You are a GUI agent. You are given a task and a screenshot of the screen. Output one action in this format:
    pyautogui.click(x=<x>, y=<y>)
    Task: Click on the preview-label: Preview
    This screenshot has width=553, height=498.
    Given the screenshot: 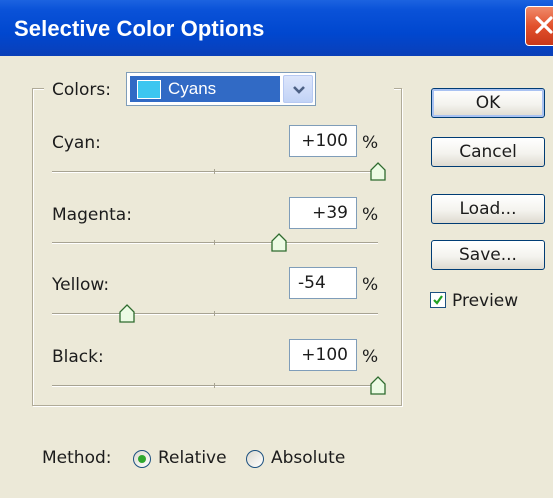 What is the action you would take?
    pyautogui.click(x=485, y=301)
    